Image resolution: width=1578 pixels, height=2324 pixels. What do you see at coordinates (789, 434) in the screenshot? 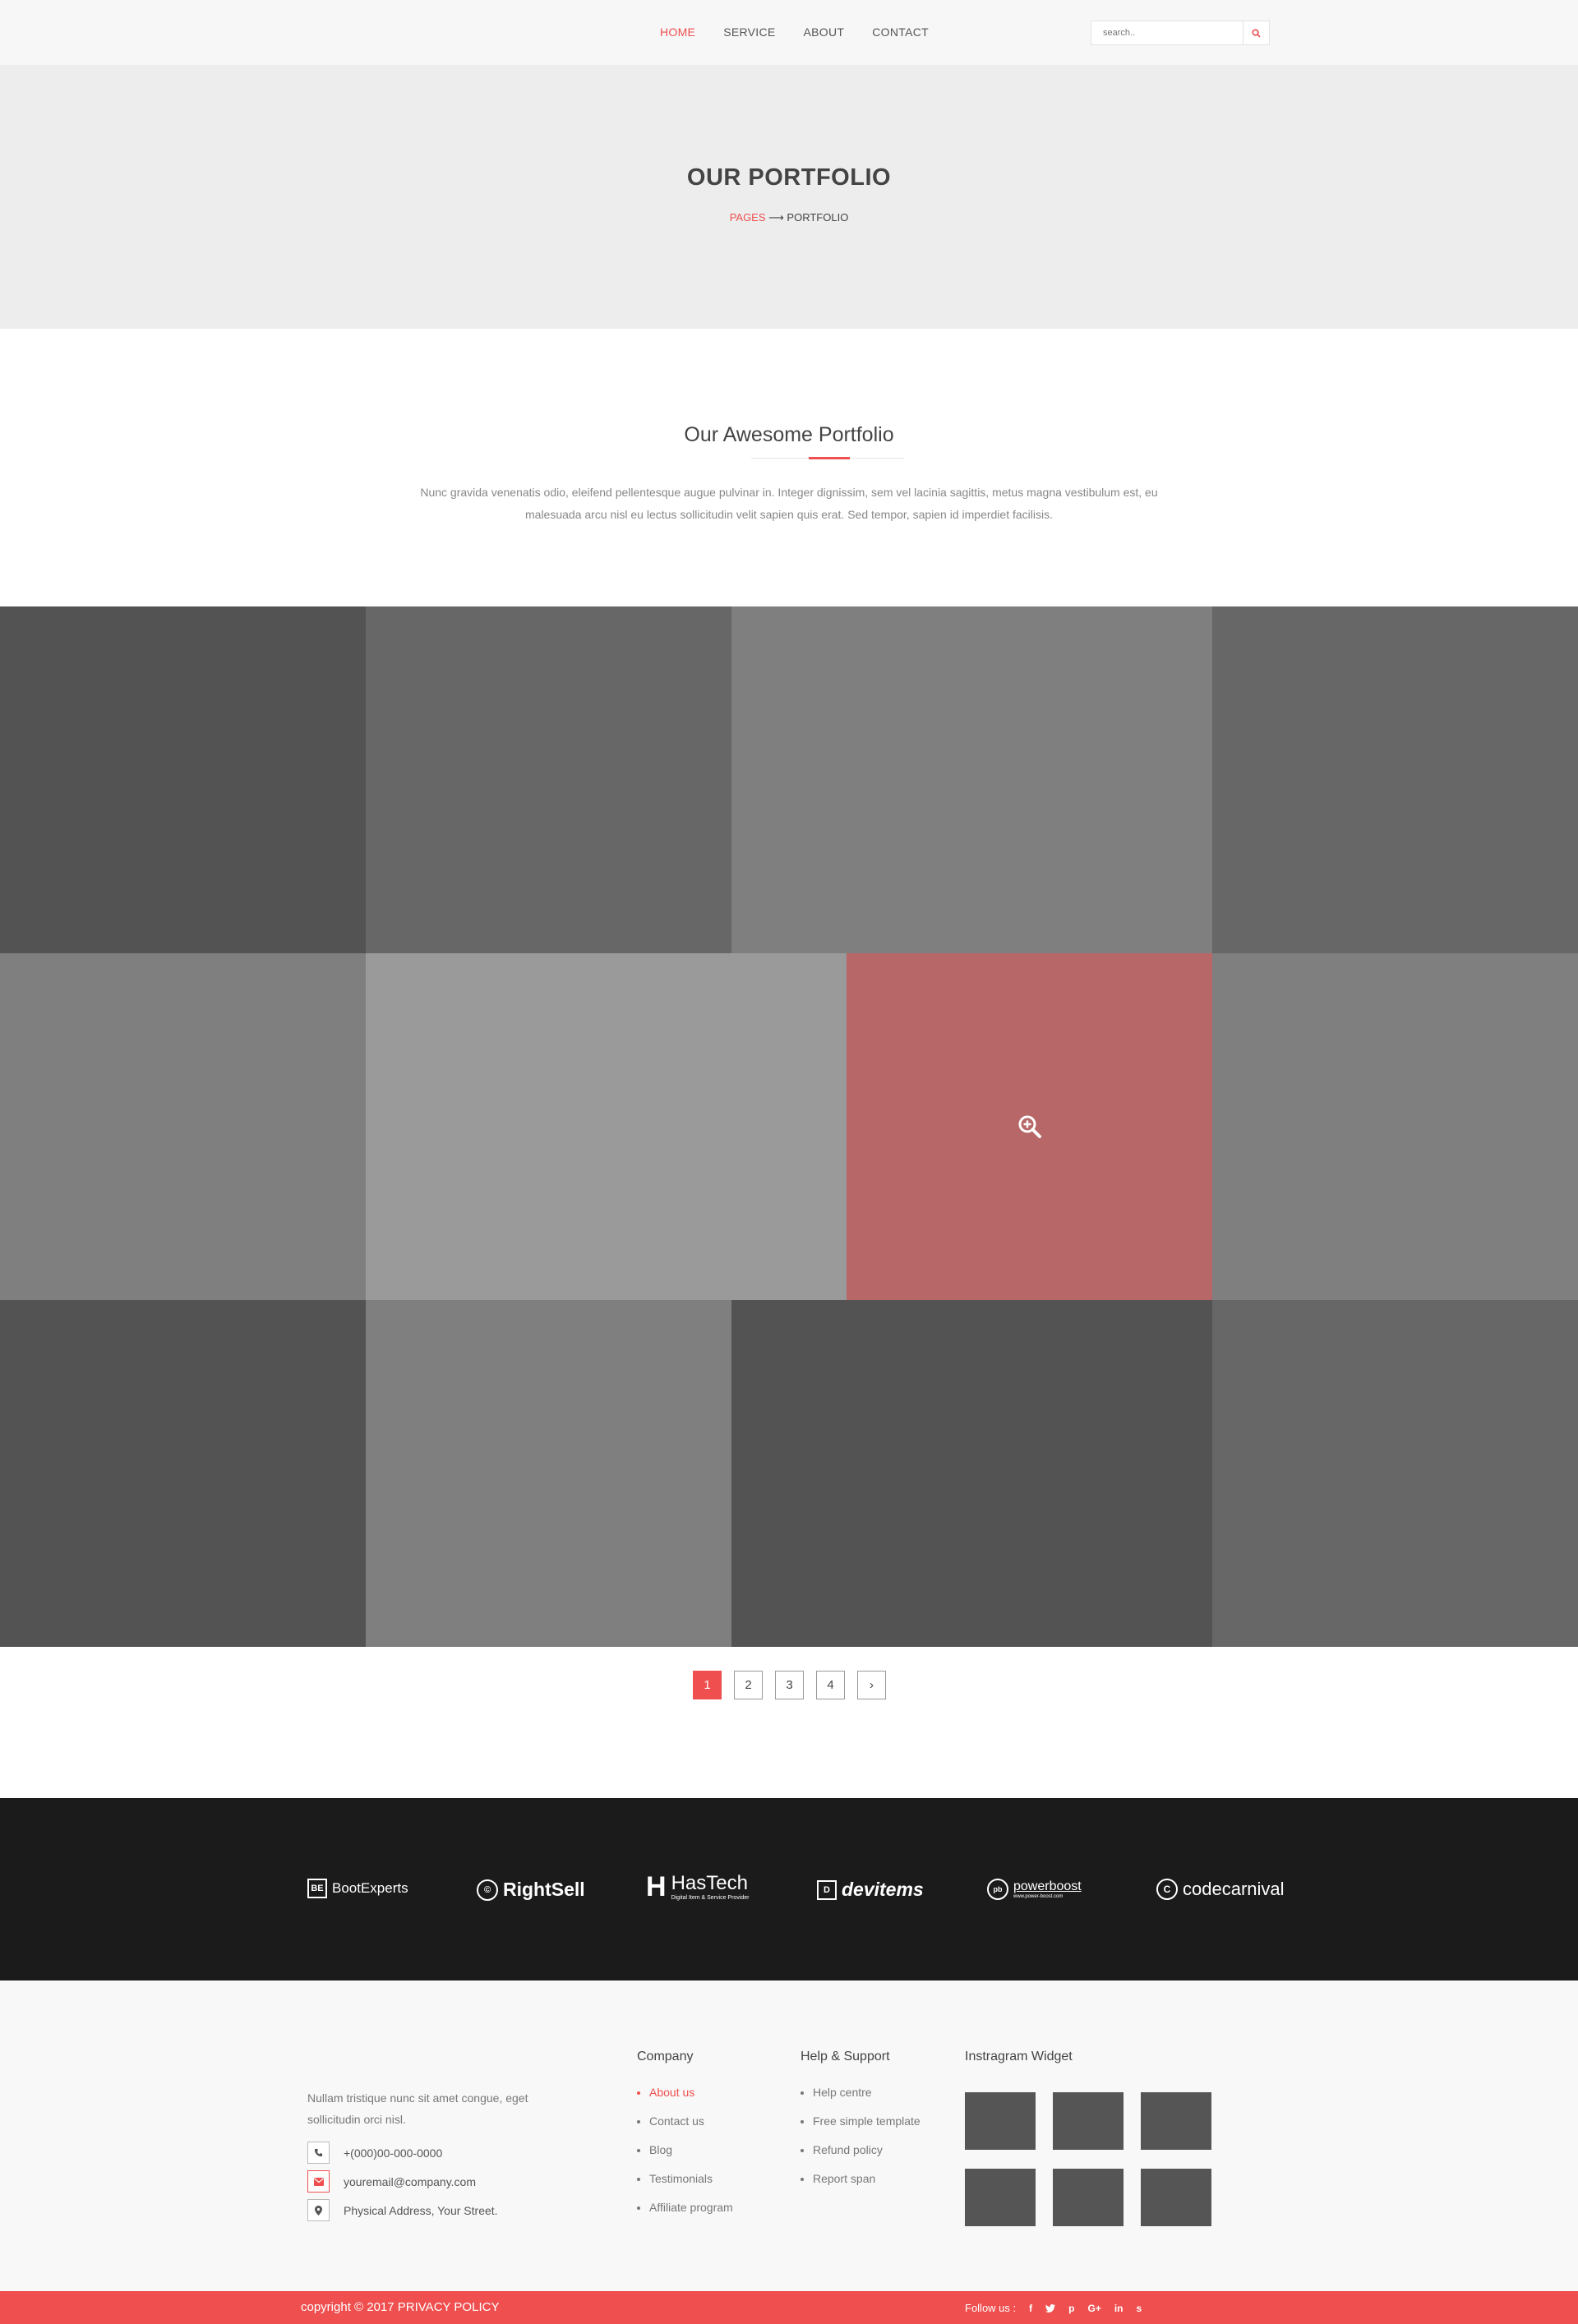
I see `section-title: Our Awesome Portfolio` at bounding box center [789, 434].